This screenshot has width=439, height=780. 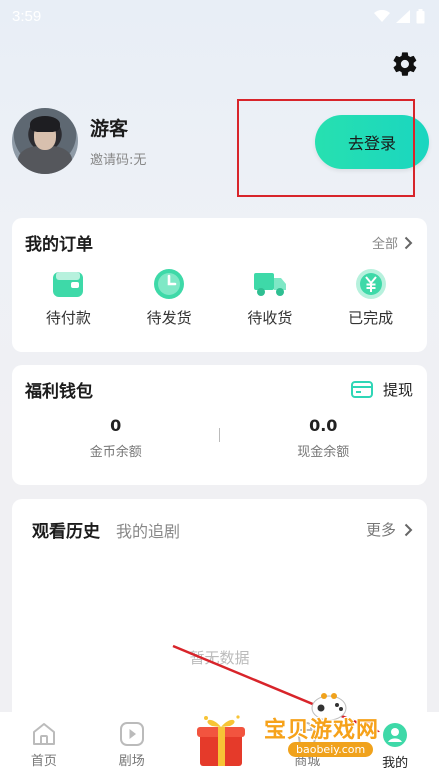 What do you see at coordinates (395, 763) in the screenshot?
I see `tab-profile-label: 我的` at bounding box center [395, 763].